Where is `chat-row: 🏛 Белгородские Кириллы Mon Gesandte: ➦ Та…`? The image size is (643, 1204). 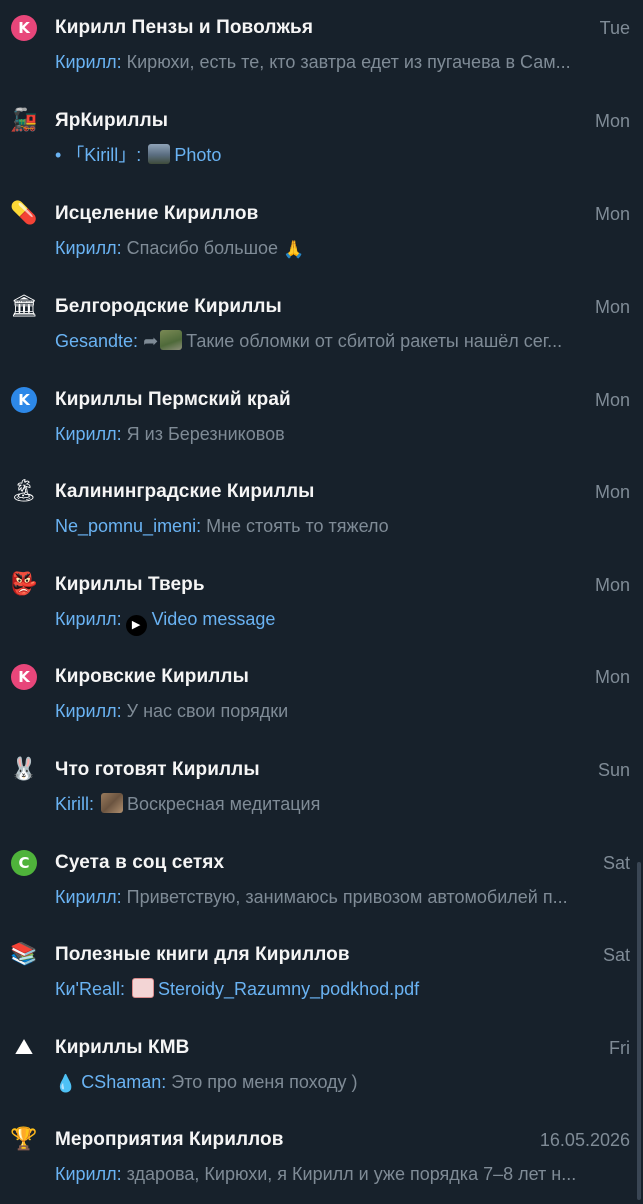
chat-row: 🏛 Белгородские Кириллы Mon Gesandte: ➦ Та… is located at coordinates (321, 325).